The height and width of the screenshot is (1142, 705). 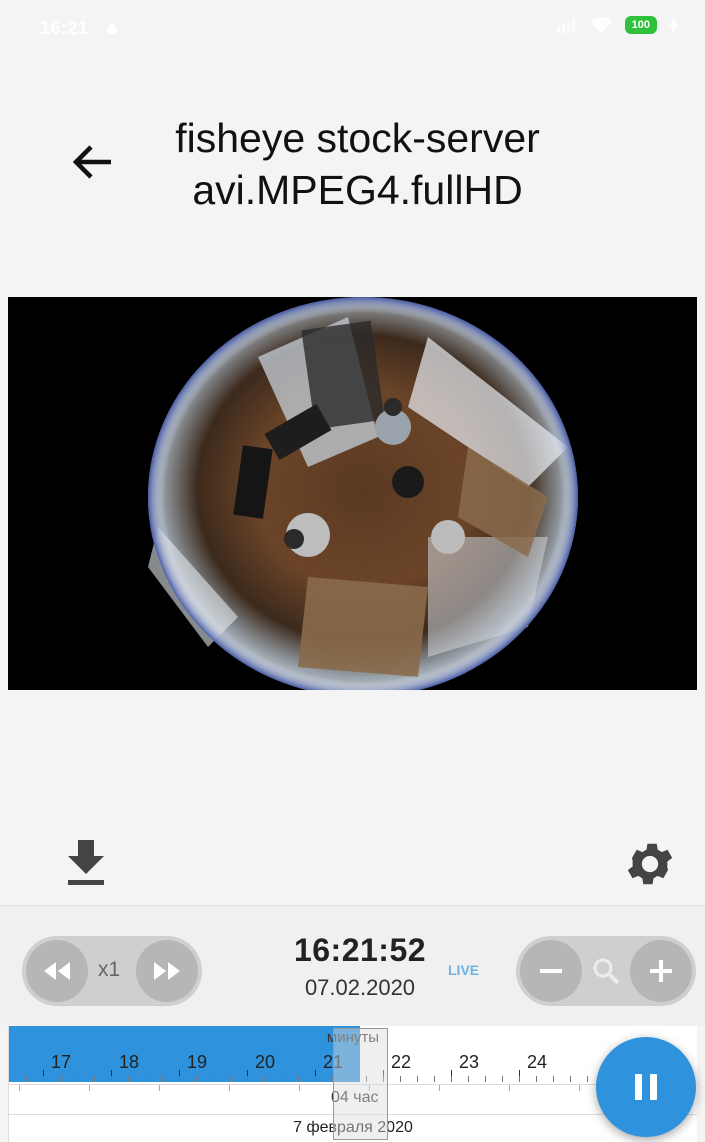 I want to click on gear-icon, so click(x=650, y=864).